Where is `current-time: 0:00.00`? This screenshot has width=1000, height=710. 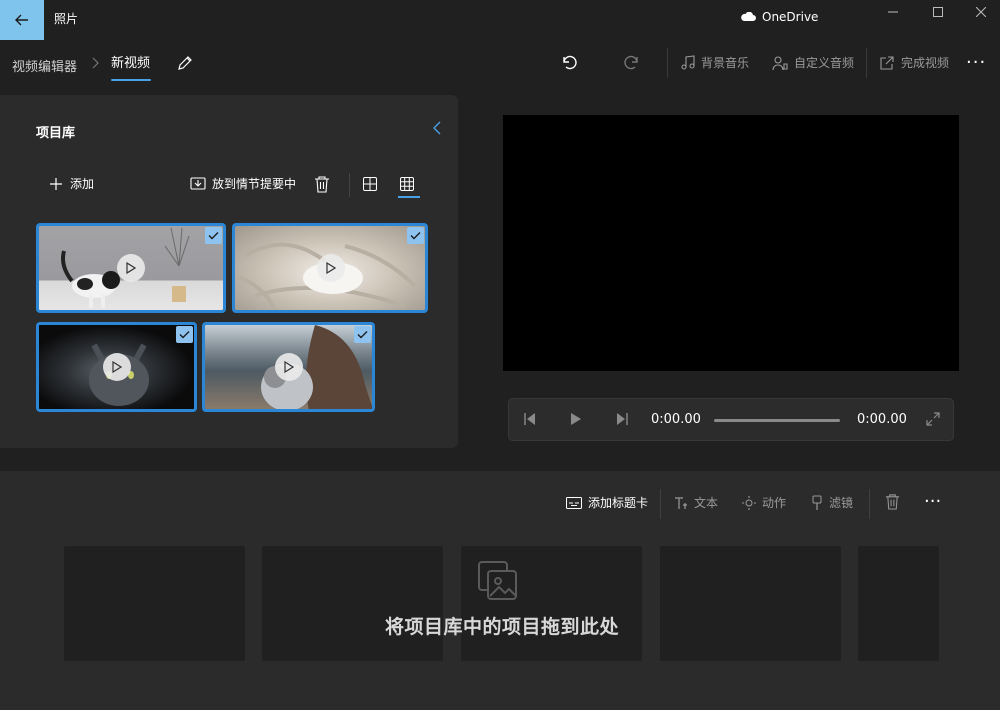 current-time: 0:00.00 is located at coordinates (676, 419).